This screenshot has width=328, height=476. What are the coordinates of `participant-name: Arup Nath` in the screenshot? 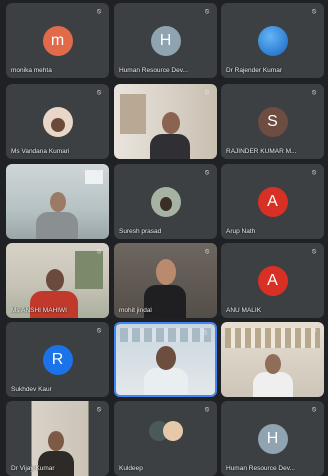 It's located at (241, 231).